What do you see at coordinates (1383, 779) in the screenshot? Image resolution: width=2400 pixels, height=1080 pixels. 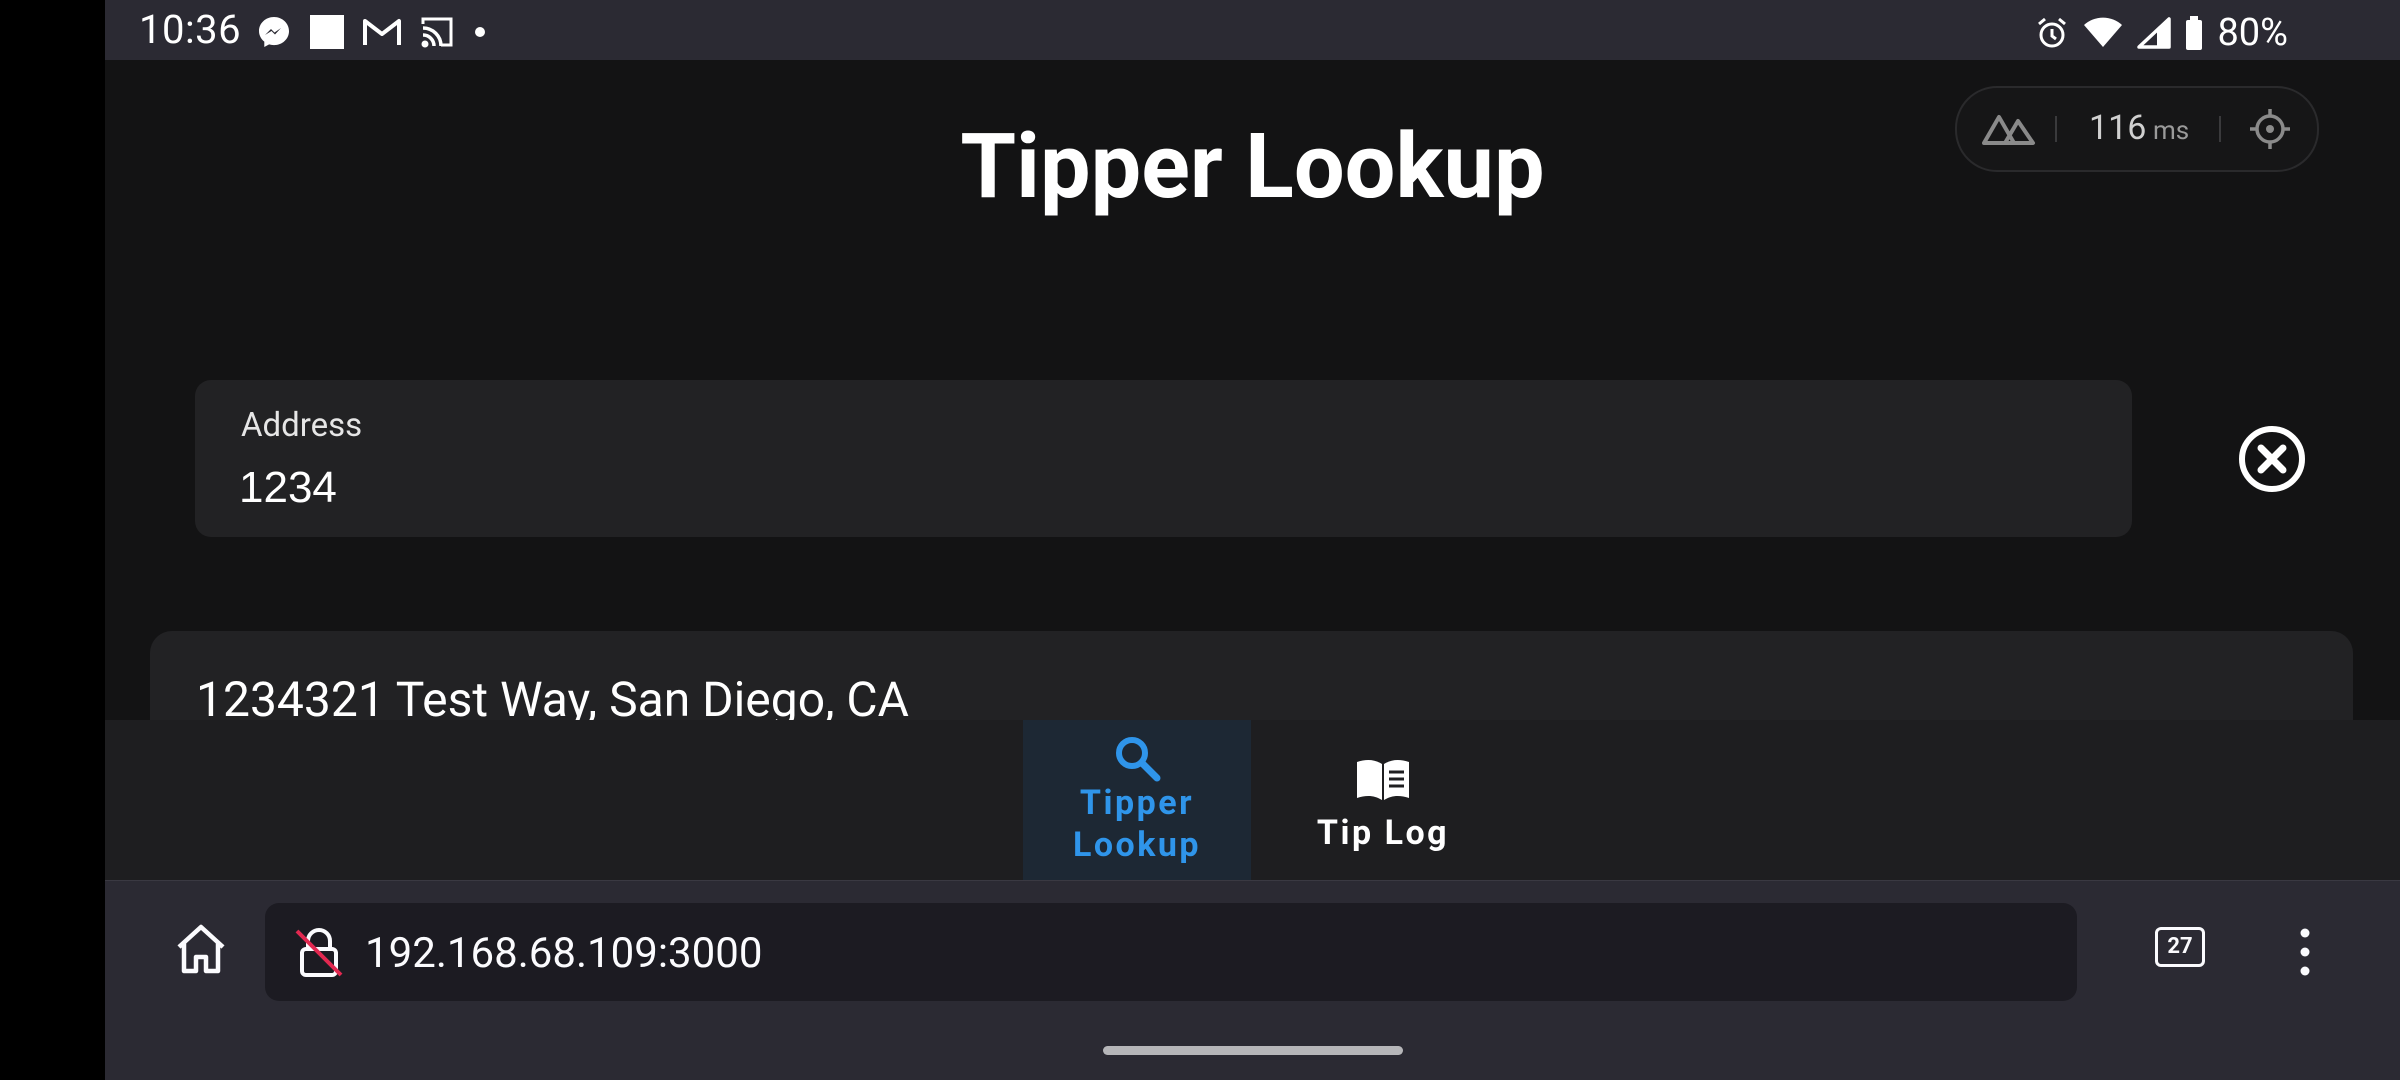 I see `book-icon` at bounding box center [1383, 779].